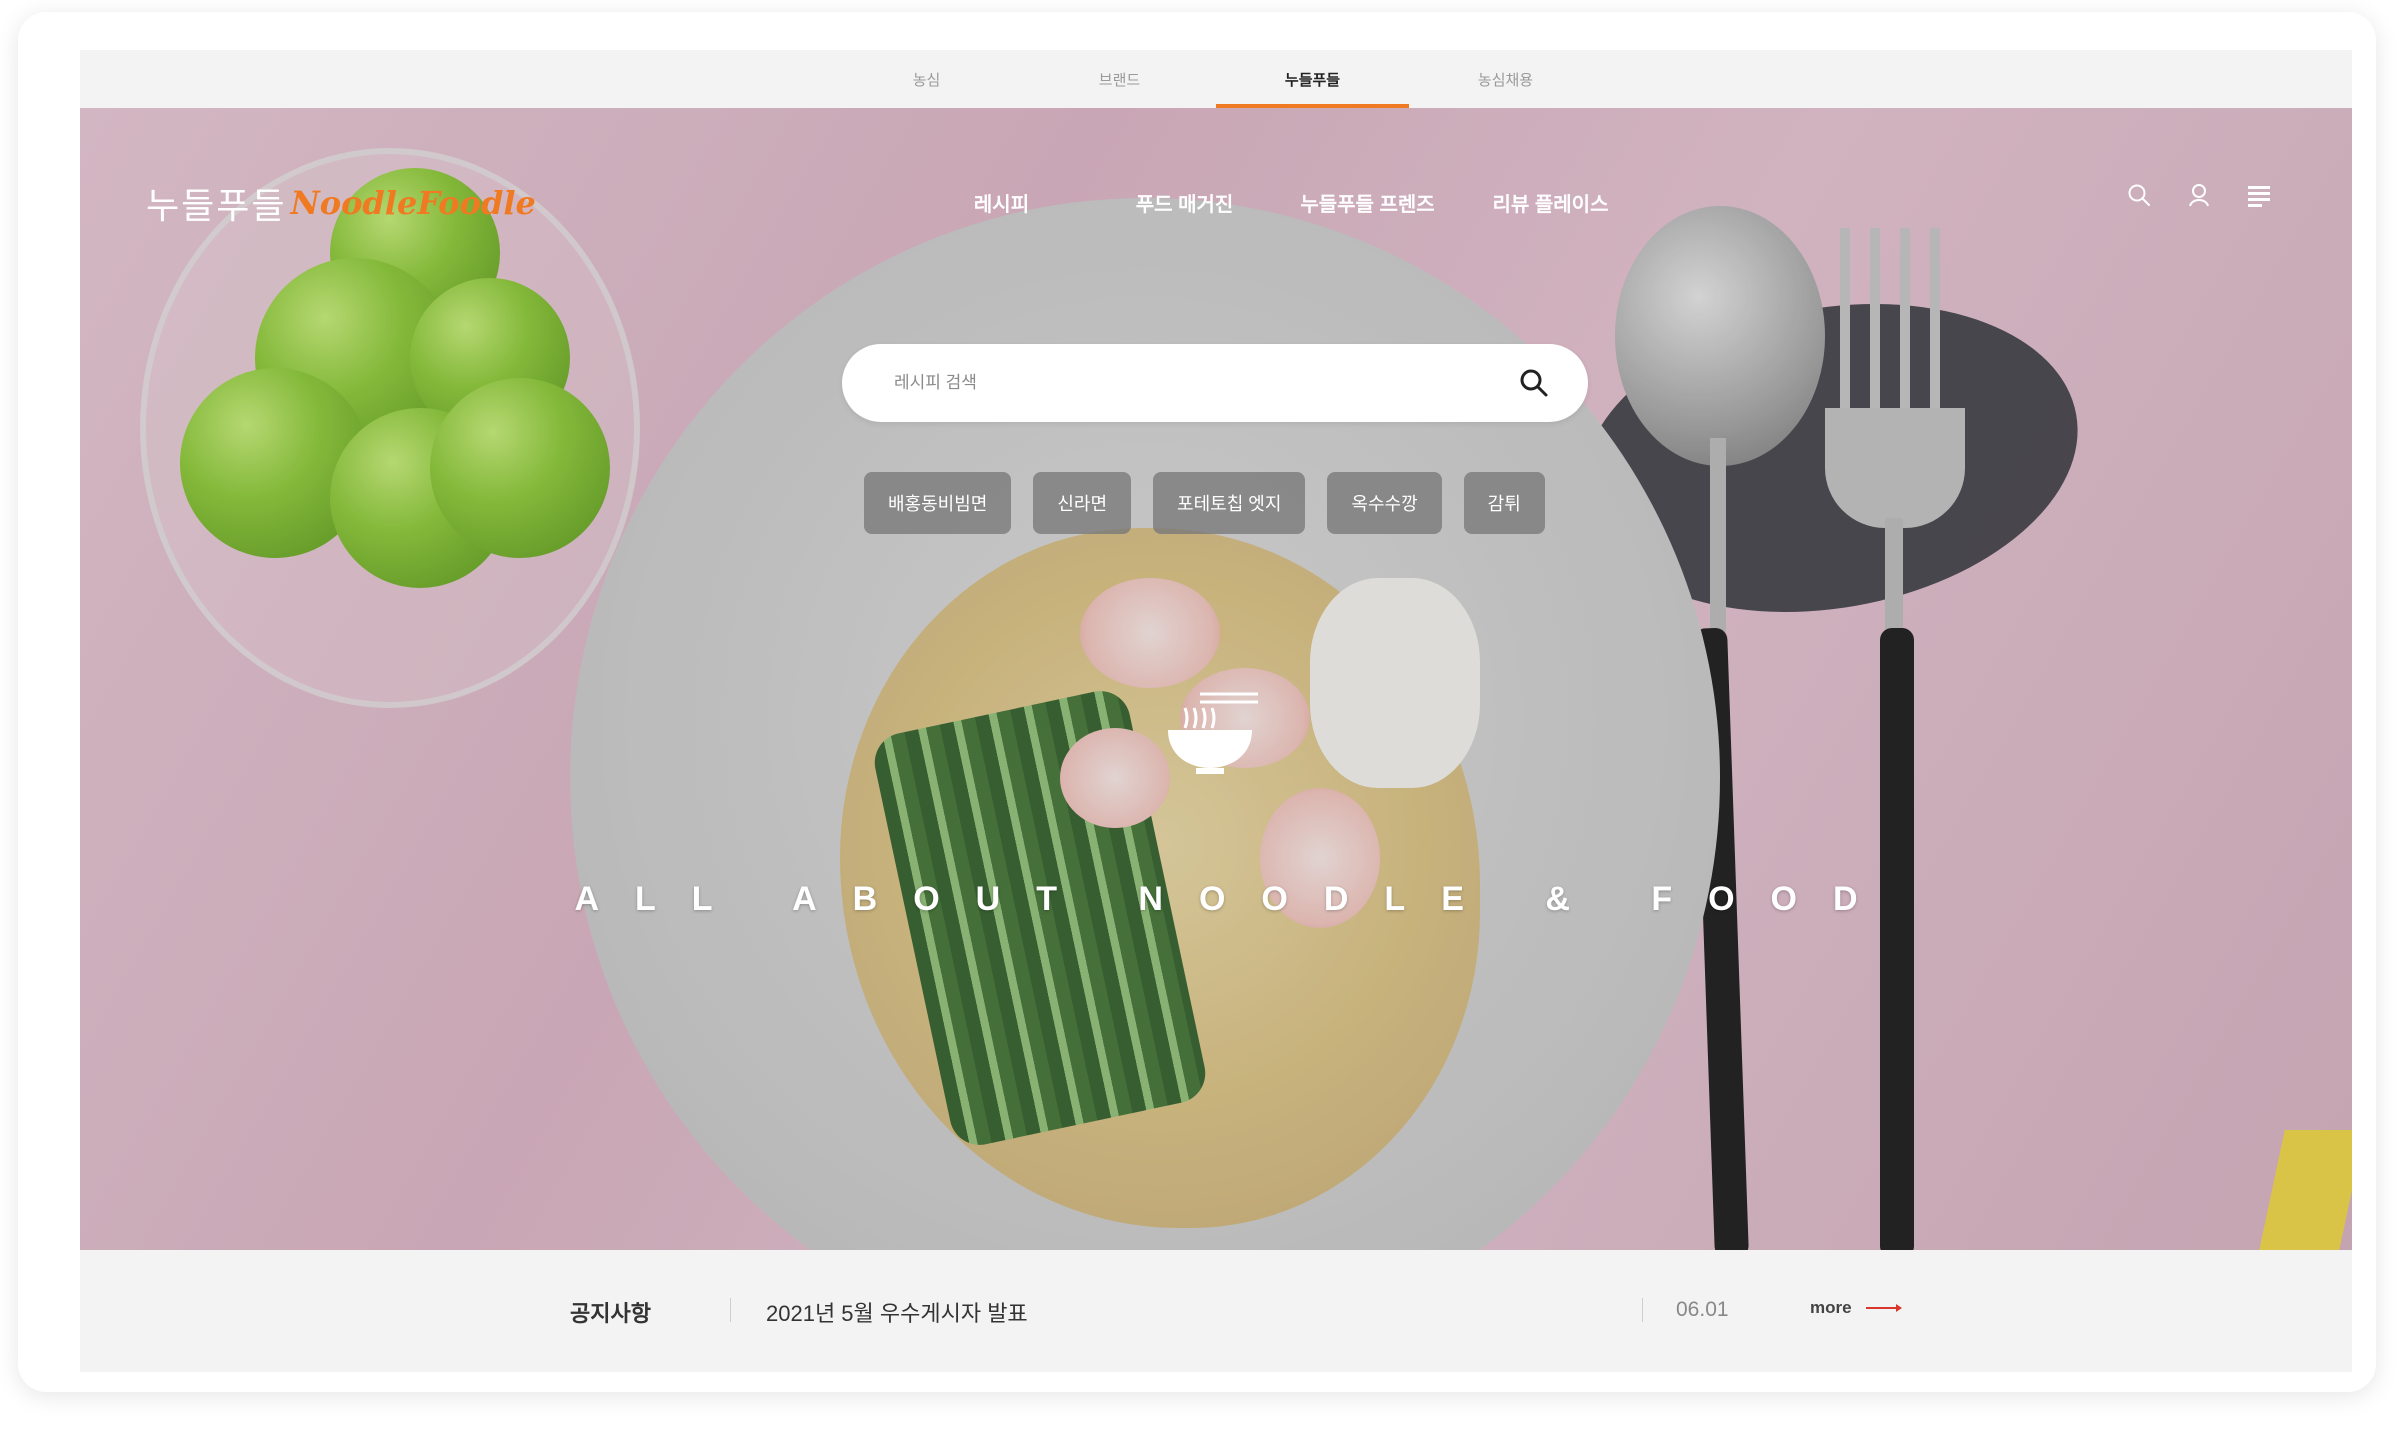  What do you see at coordinates (1082, 503) in the screenshot?
I see `tag-chip: 신라면` at bounding box center [1082, 503].